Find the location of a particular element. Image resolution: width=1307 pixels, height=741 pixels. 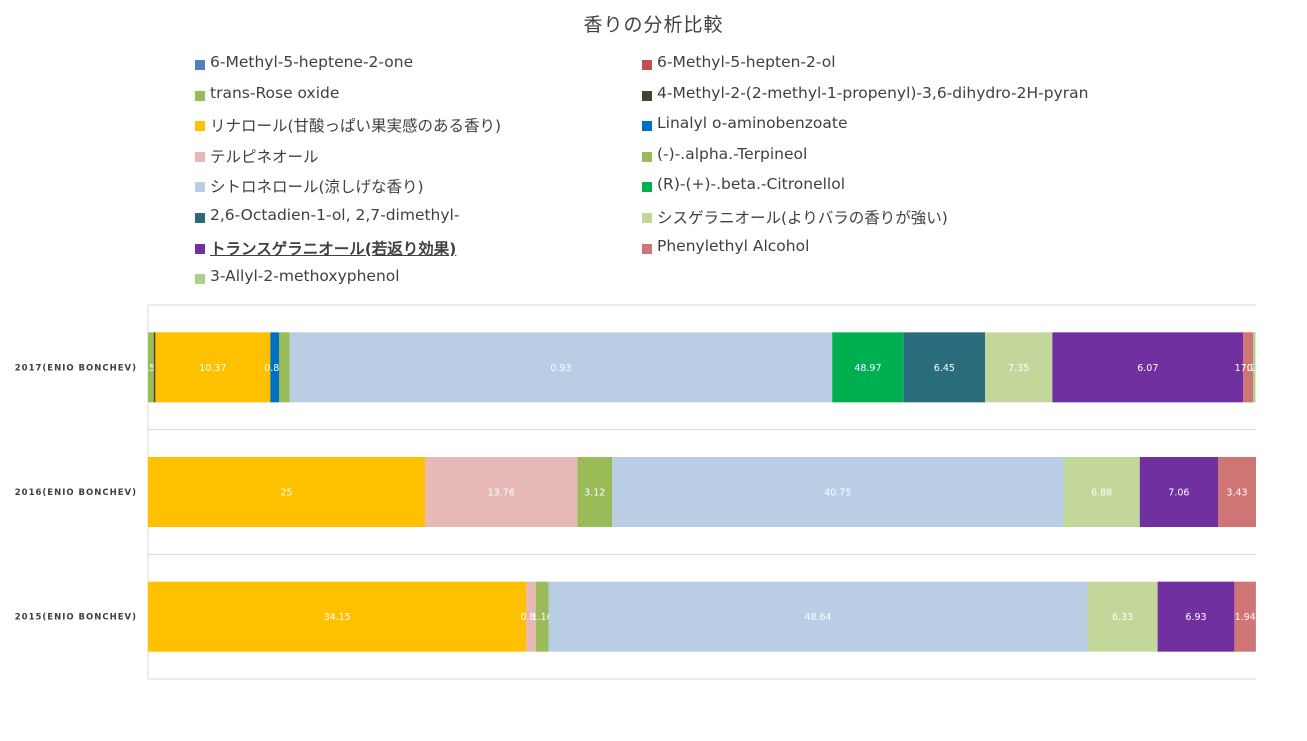

data-label: 6.07 is located at coordinates (1147, 368).